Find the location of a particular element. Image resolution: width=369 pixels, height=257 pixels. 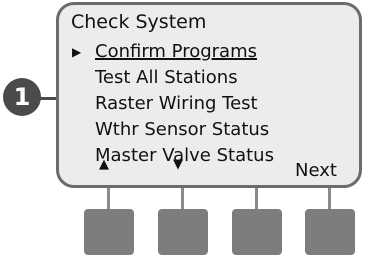

up-button is located at coordinates (109, 232).